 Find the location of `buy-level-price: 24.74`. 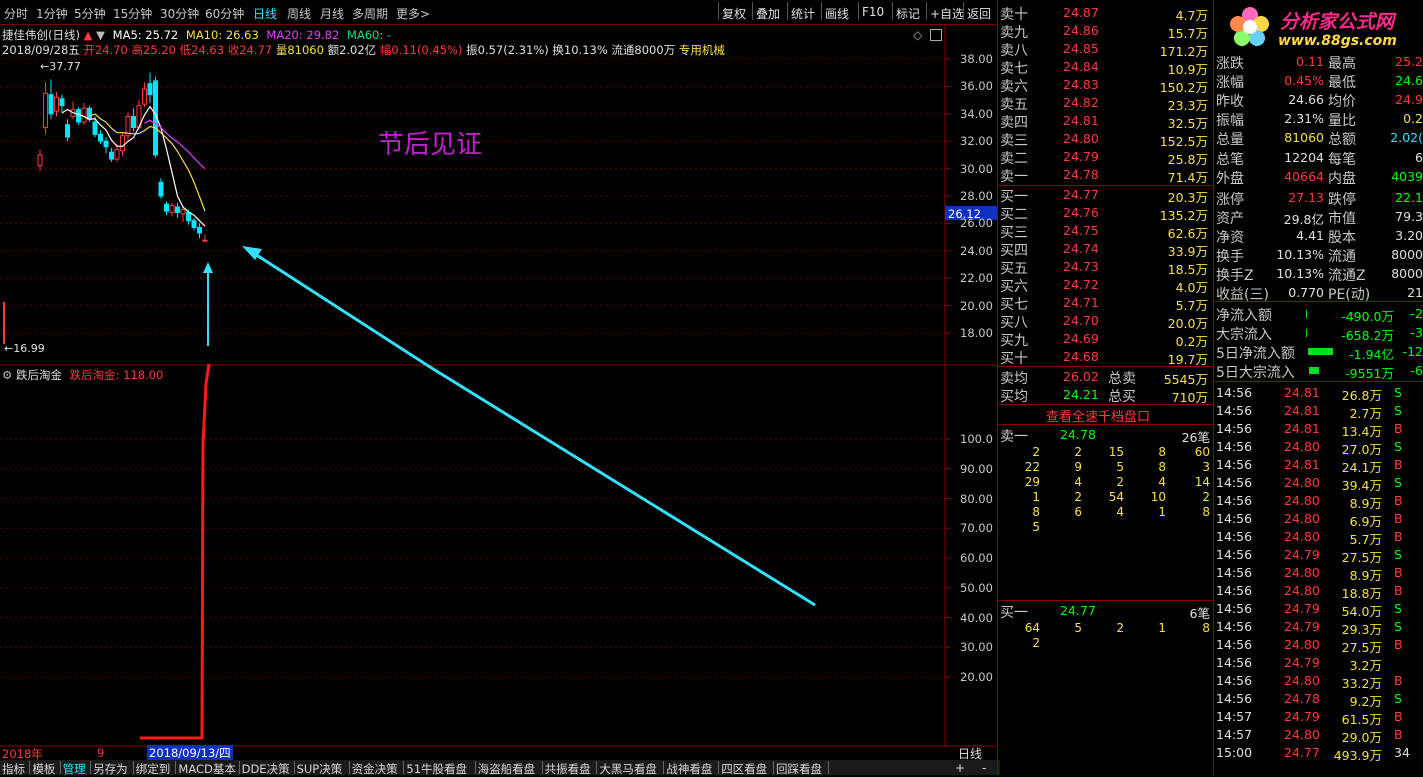

buy-level-price: 24.74 is located at coordinates (1081, 248).